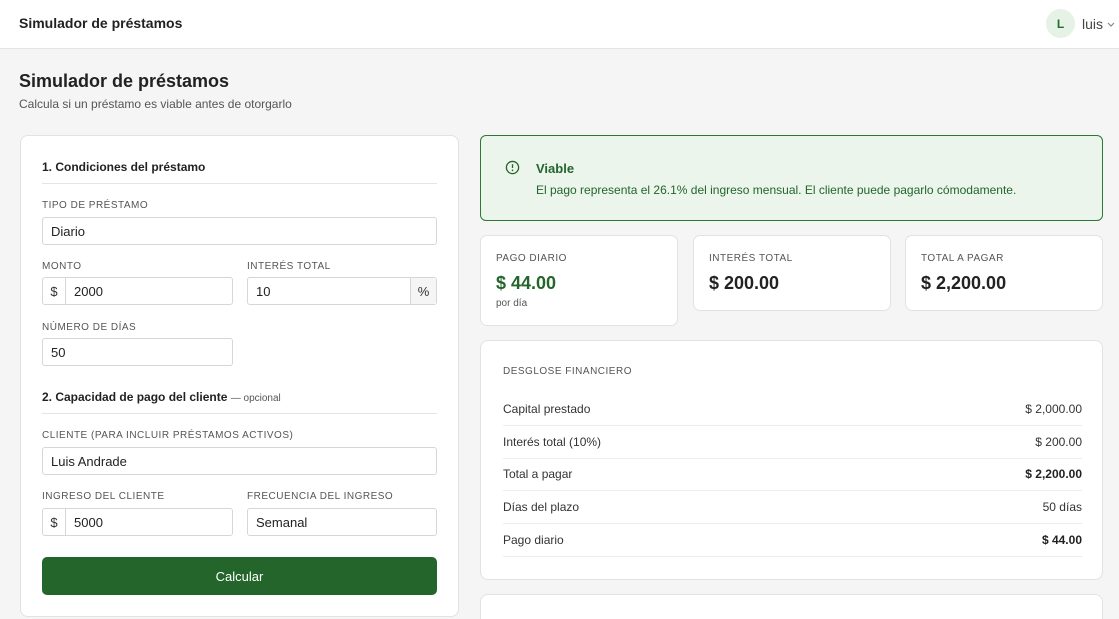 The width and height of the screenshot is (1119, 619). Describe the element at coordinates (512, 303) in the screenshot. I see `stat-sublabel: por día` at that location.